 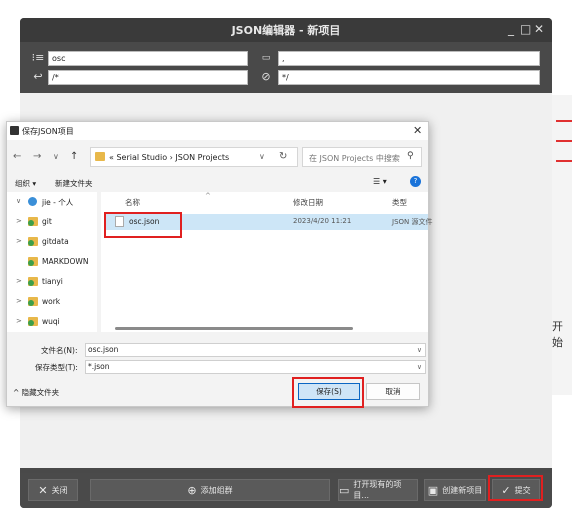 What do you see at coordinates (56, 156) in the screenshot?
I see `recent-locations-icon: ∨` at bounding box center [56, 156].